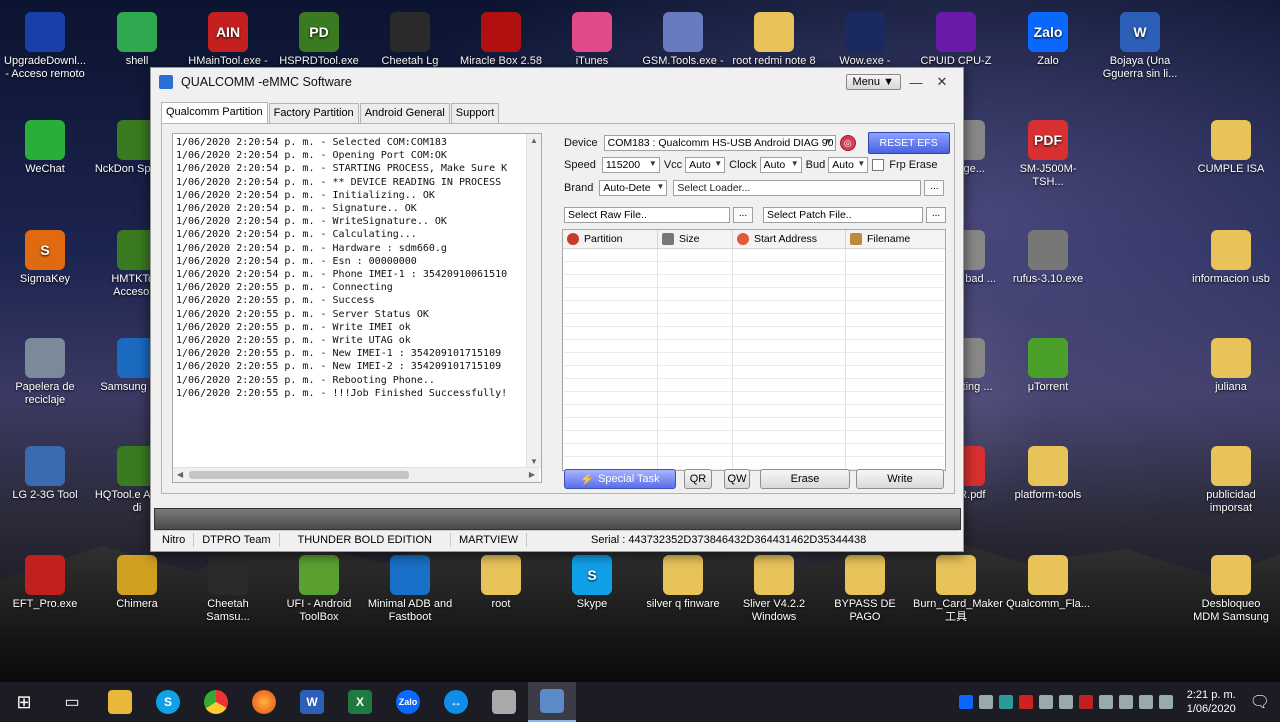 The width and height of the screenshot is (1280, 722). I want to click on menu-button: Menu ▼, so click(873, 82).